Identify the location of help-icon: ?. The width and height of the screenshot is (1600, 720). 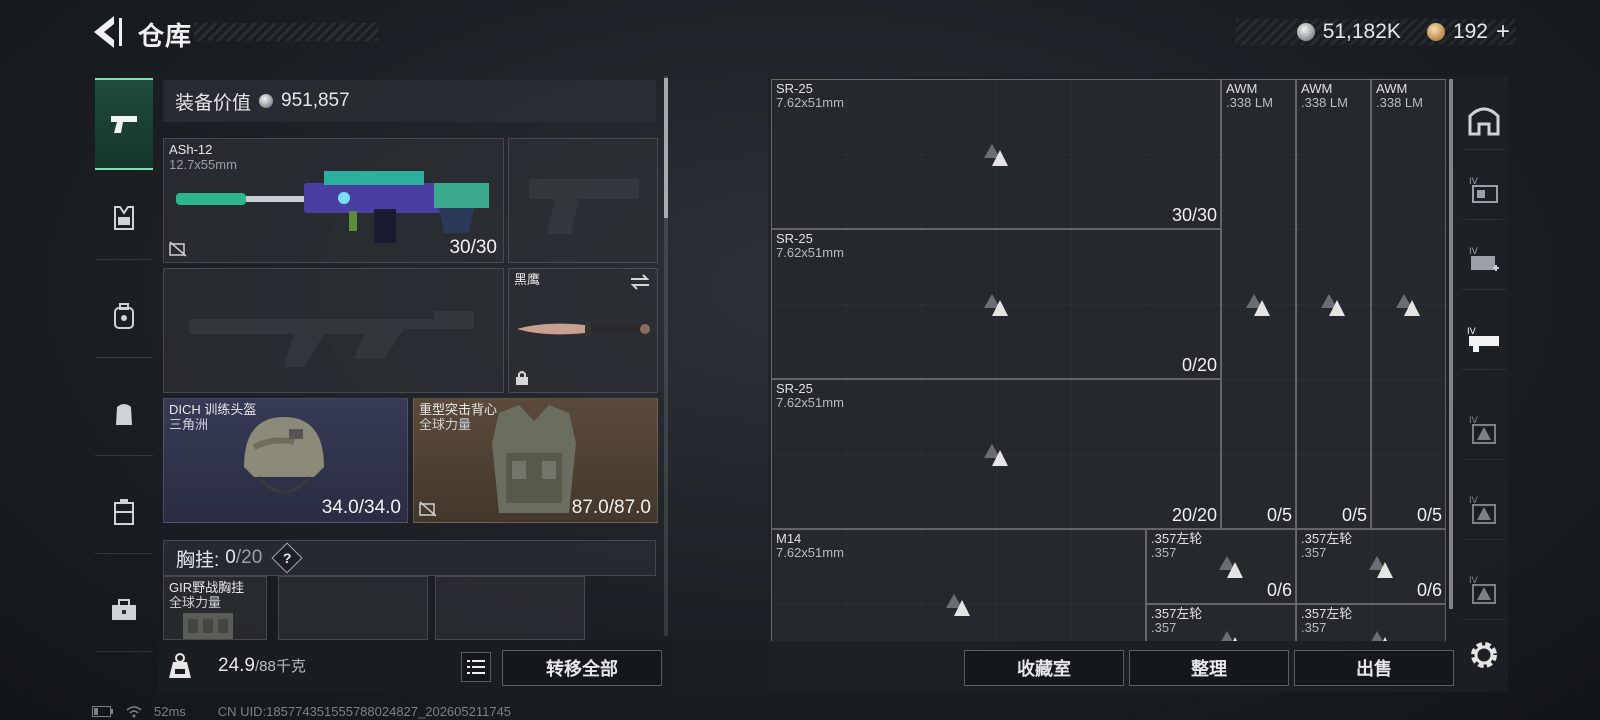
(287, 558).